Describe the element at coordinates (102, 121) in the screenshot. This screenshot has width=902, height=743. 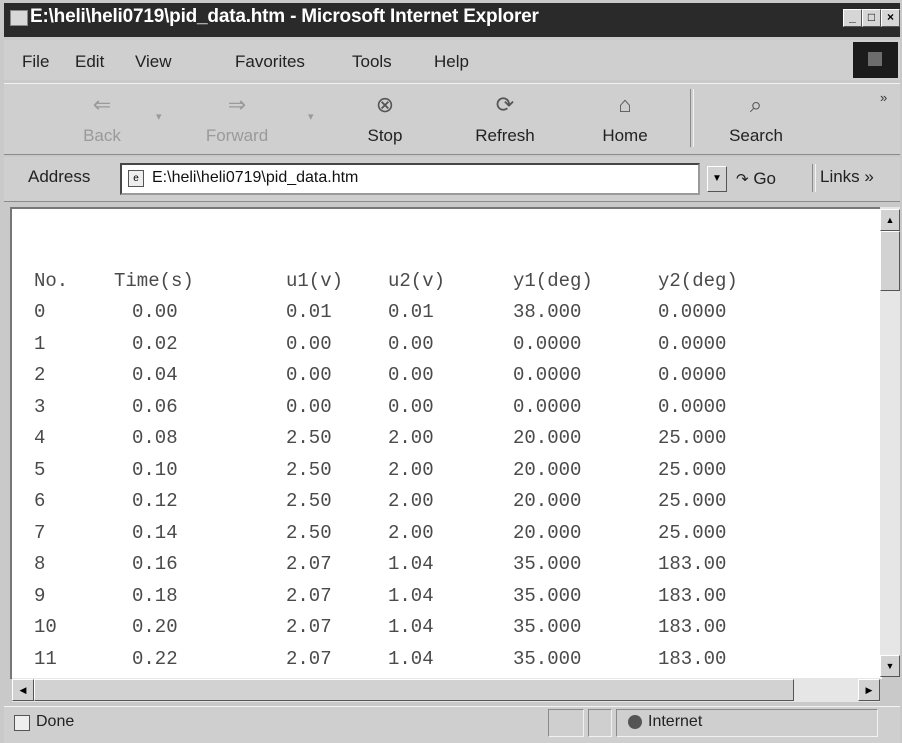
I see `back-button: ⇐ Back` at that location.